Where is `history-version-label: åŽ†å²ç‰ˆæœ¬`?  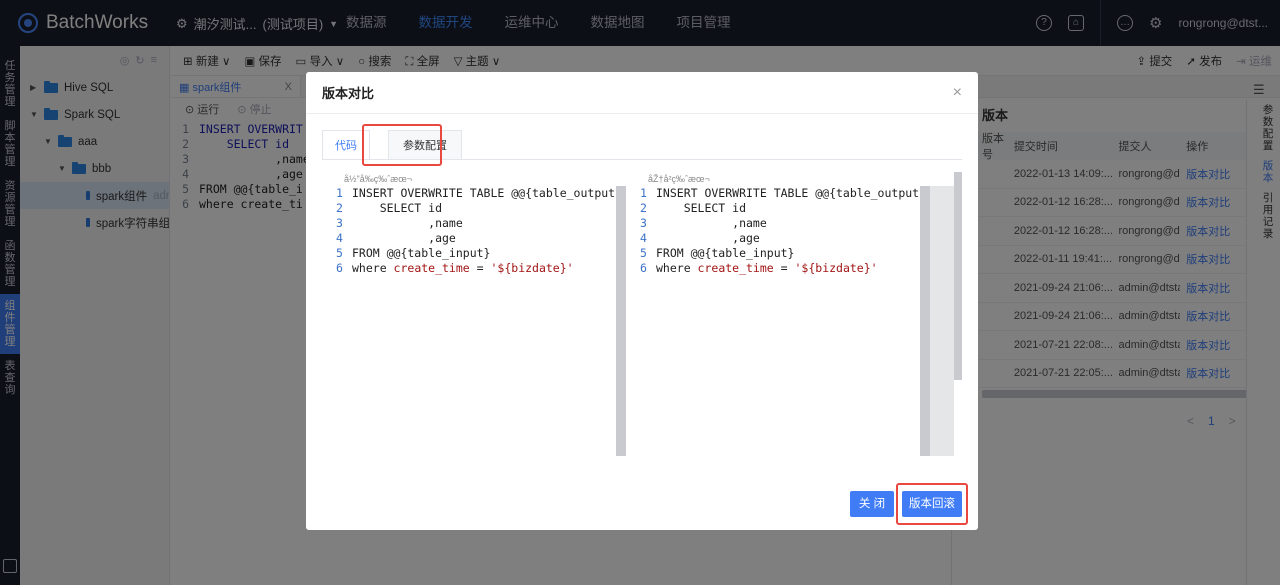
history-version-label: åŽ†å²ç‰ˆæœ¬ is located at coordinates (679, 179).